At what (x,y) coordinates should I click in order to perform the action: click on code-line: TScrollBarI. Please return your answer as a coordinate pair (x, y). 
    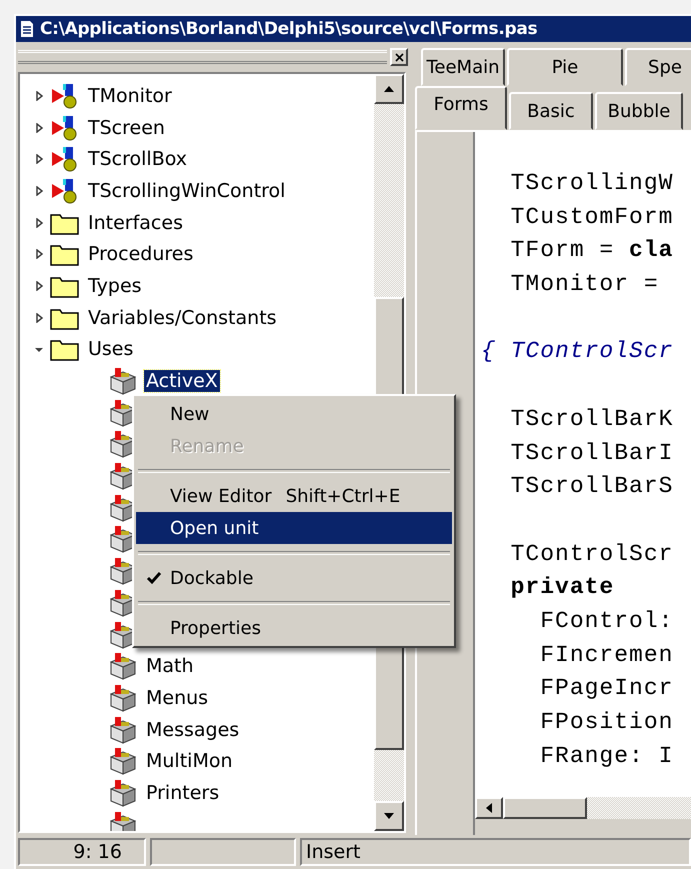
    Looking at the image, I should click on (592, 453).